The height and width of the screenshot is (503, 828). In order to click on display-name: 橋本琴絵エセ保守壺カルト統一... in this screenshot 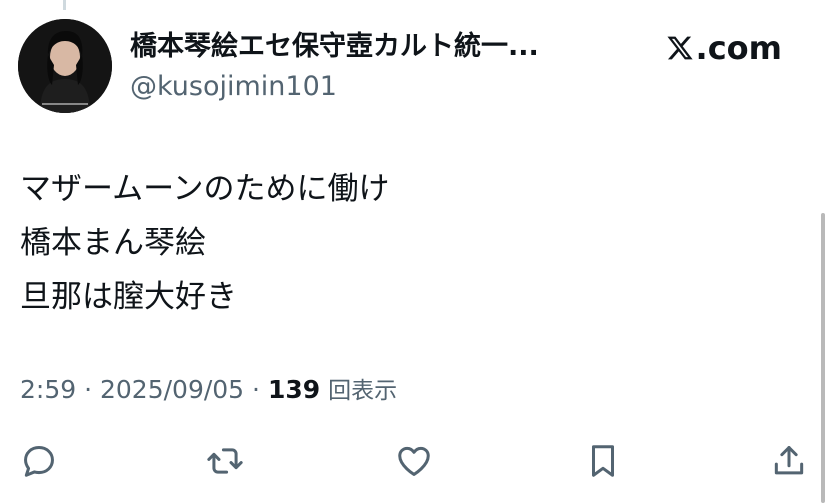, I will do `click(360, 47)`.